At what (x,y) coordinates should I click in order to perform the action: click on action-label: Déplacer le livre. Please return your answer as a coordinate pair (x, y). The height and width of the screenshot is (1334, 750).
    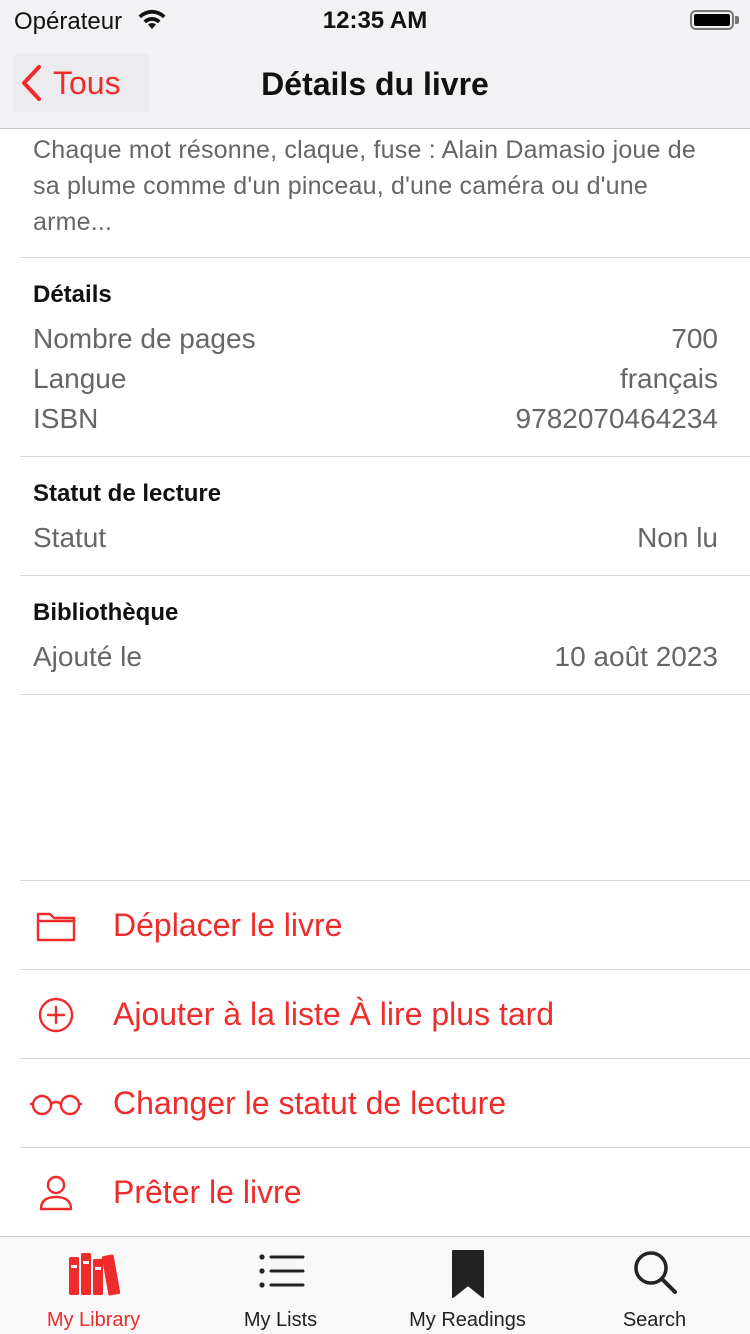
    Looking at the image, I should click on (228, 925).